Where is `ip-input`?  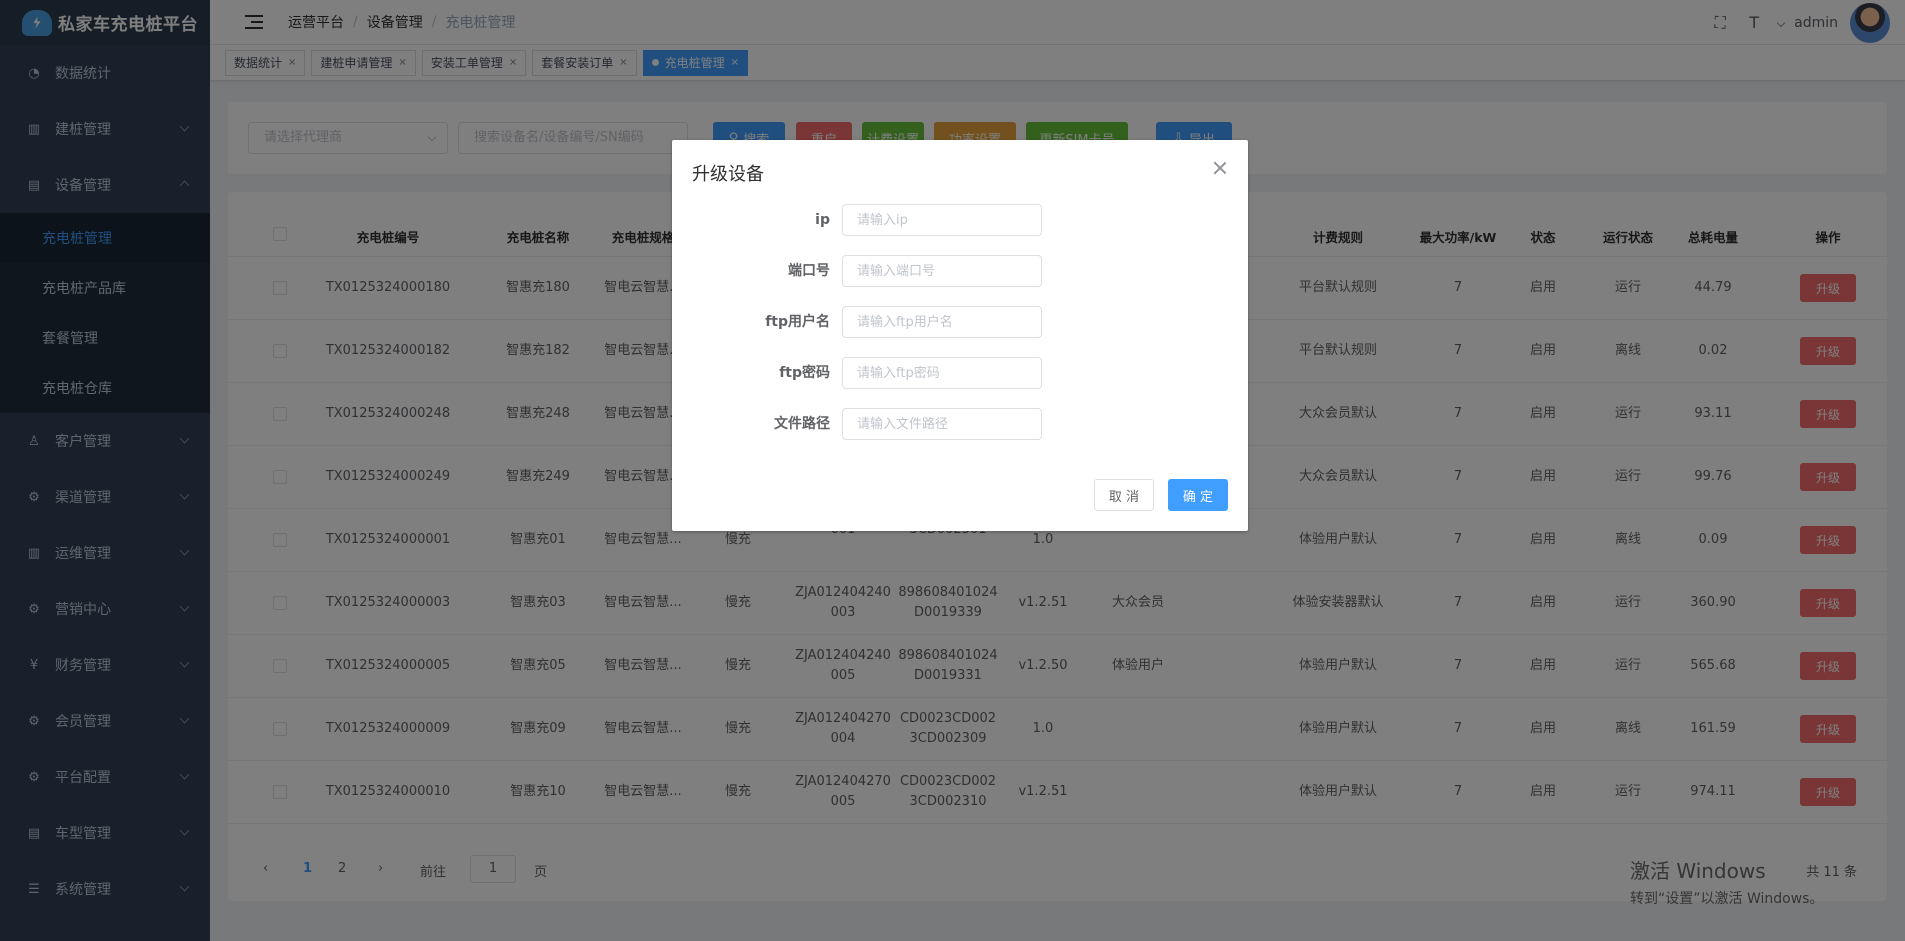 ip-input is located at coordinates (942, 220).